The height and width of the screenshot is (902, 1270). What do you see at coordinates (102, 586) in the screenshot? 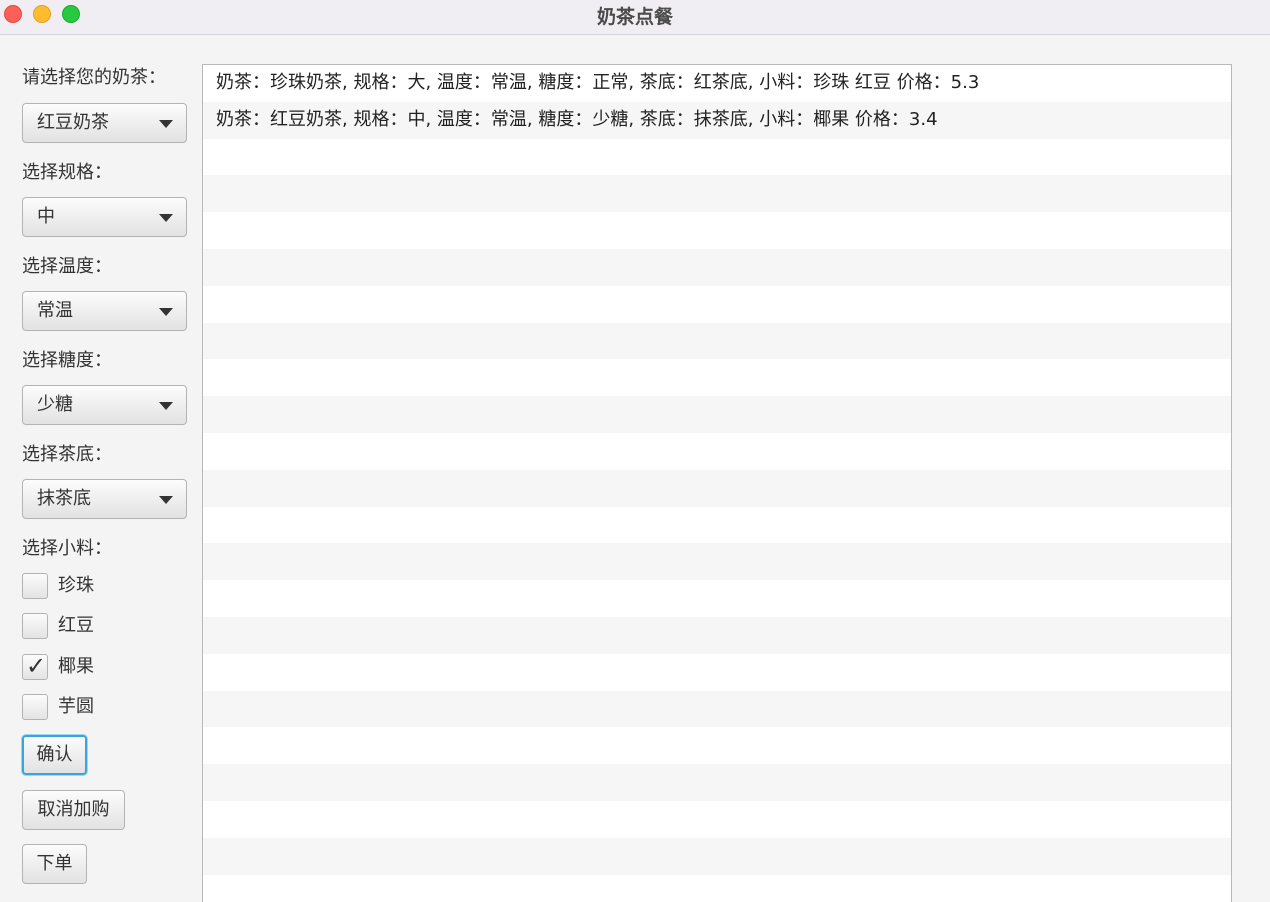
I see `topping-option-pearl: 珍珠` at bounding box center [102, 586].